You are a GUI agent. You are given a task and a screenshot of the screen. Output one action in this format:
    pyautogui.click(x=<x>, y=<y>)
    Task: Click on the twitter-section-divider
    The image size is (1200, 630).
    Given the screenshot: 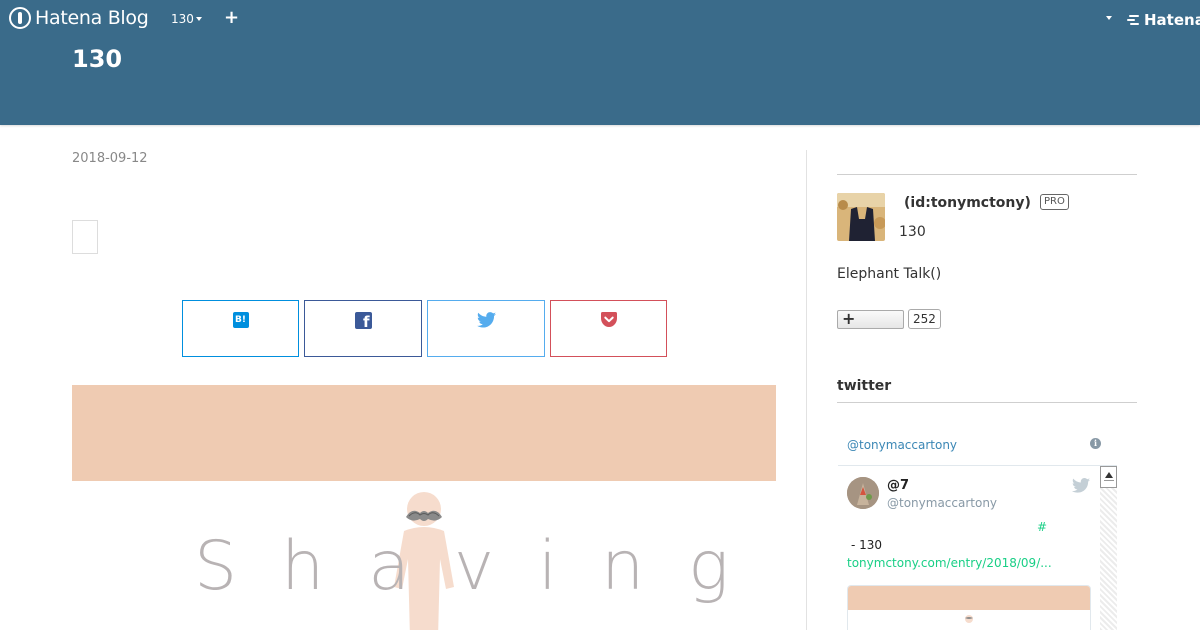 What is the action you would take?
    pyautogui.click(x=987, y=402)
    